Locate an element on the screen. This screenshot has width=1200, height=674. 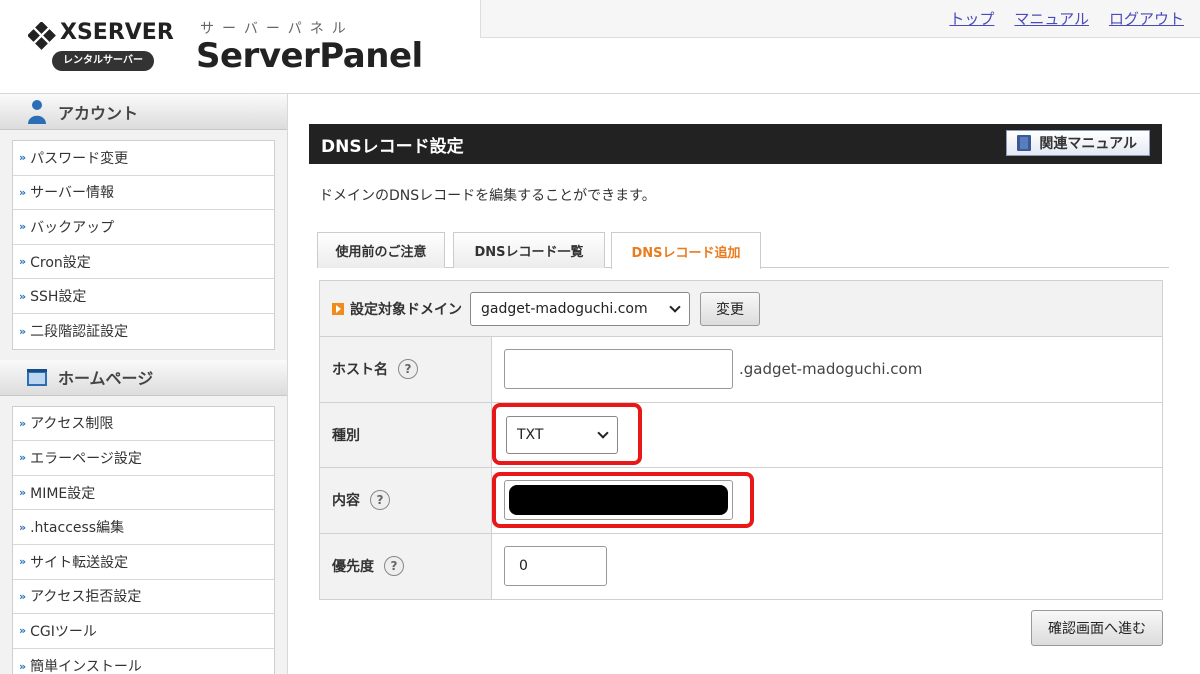
page-title: DNSレコード設定 is located at coordinates (392, 146).